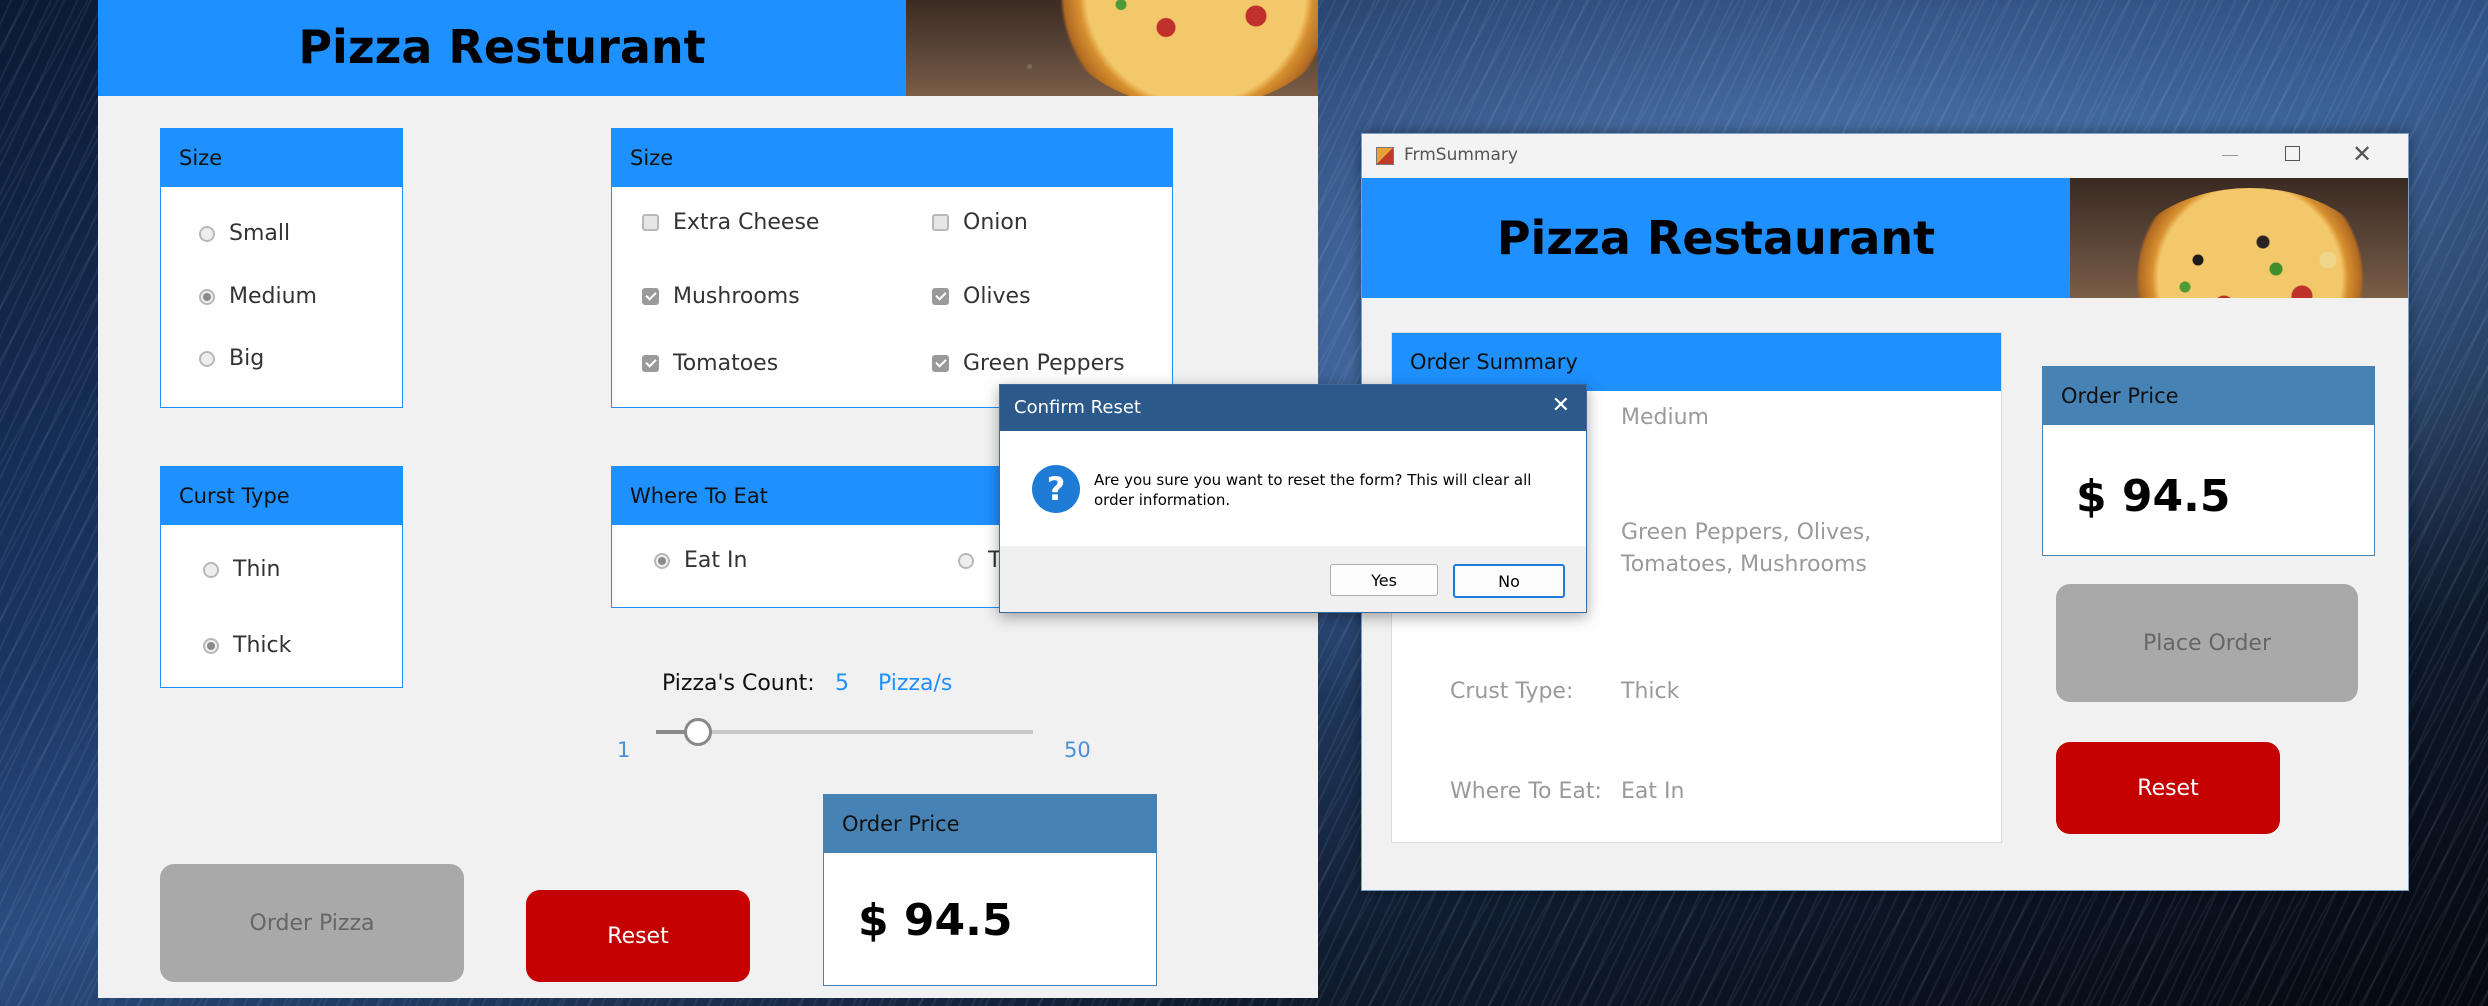  I want to click on pizza-count-slider, so click(844, 733).